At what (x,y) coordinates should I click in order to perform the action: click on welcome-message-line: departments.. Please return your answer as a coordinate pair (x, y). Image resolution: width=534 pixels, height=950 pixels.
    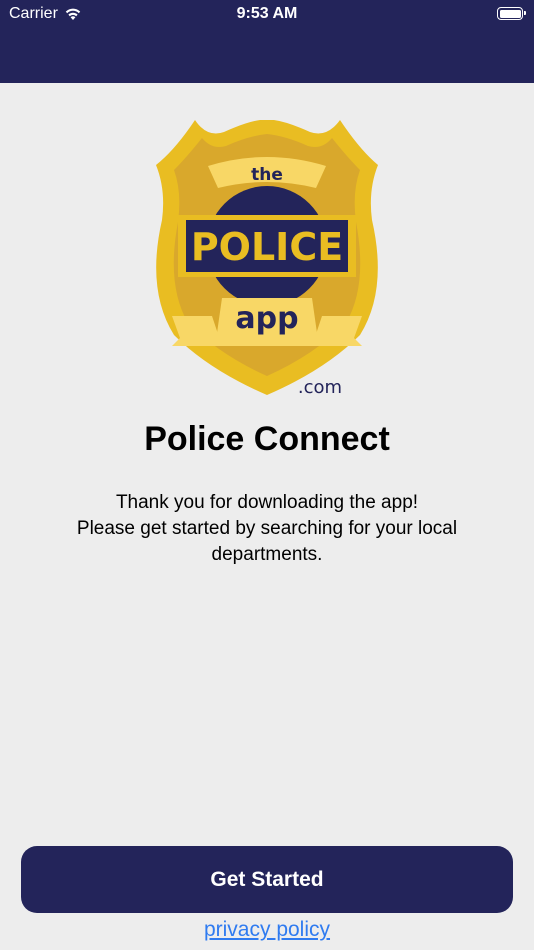
    Looking at the image, I should click on (267, 554).